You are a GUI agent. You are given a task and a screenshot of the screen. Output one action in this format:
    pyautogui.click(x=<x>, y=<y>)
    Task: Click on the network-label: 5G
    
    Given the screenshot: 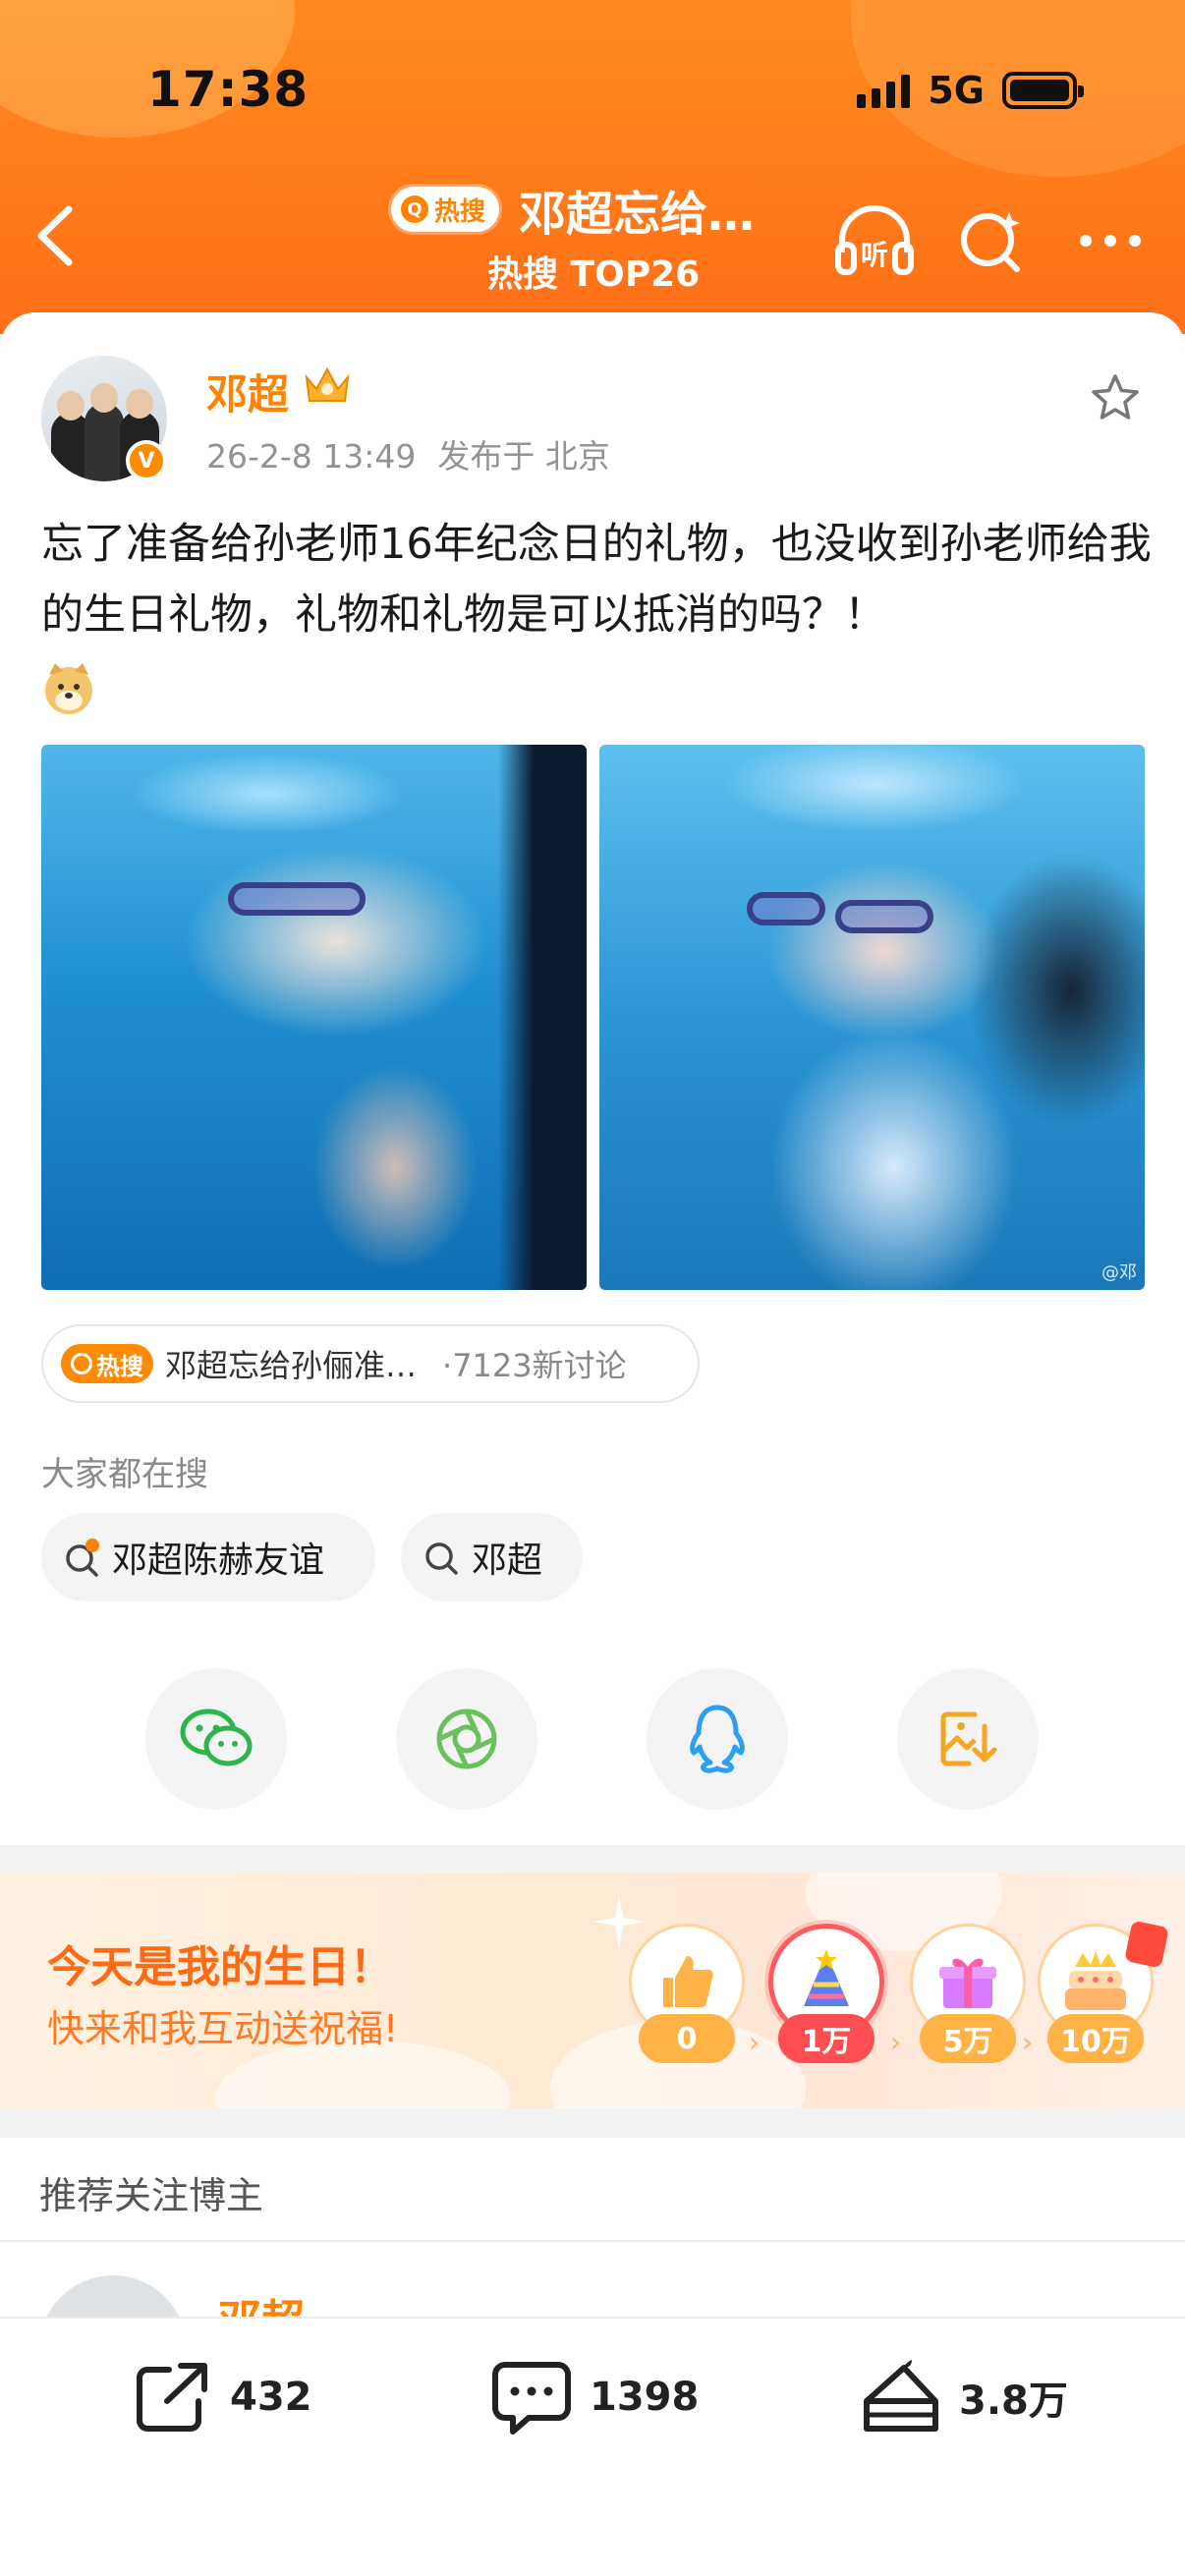 What is the action you would take?
    pyautogui.click(x=957, y=90)
    